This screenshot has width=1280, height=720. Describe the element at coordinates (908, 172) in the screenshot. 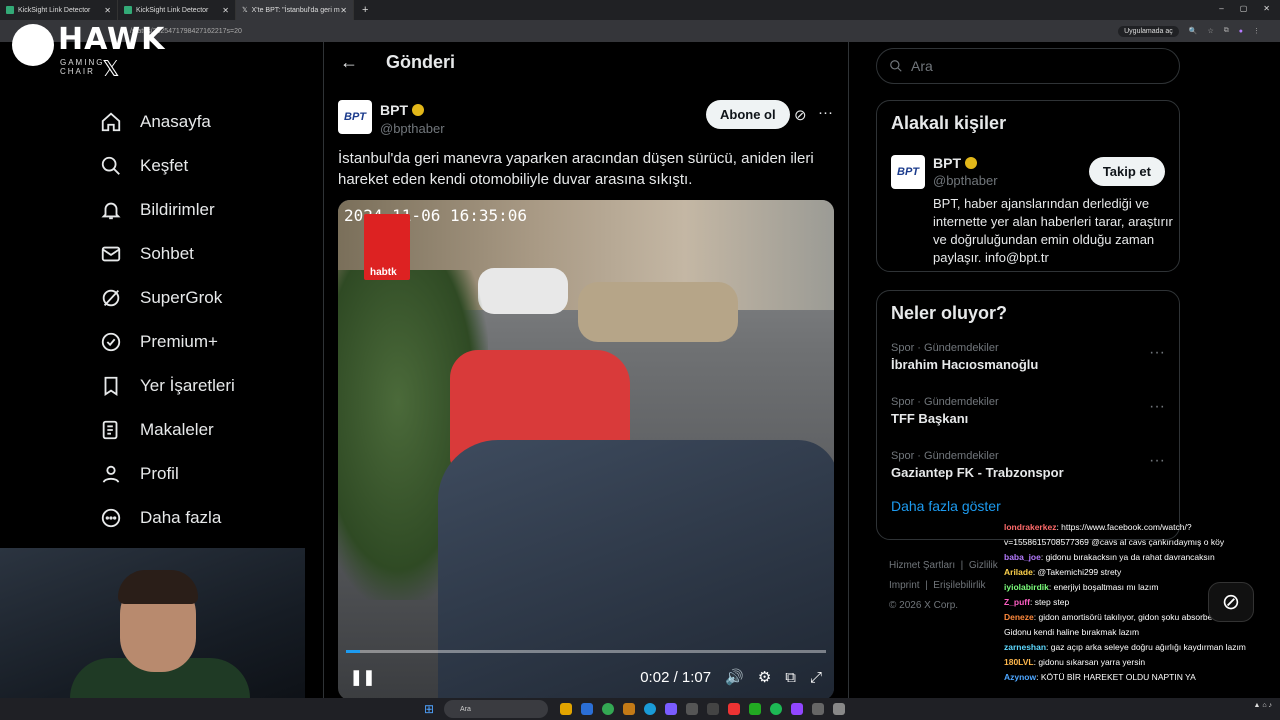

I see `related-avatar: BPT` at that location.